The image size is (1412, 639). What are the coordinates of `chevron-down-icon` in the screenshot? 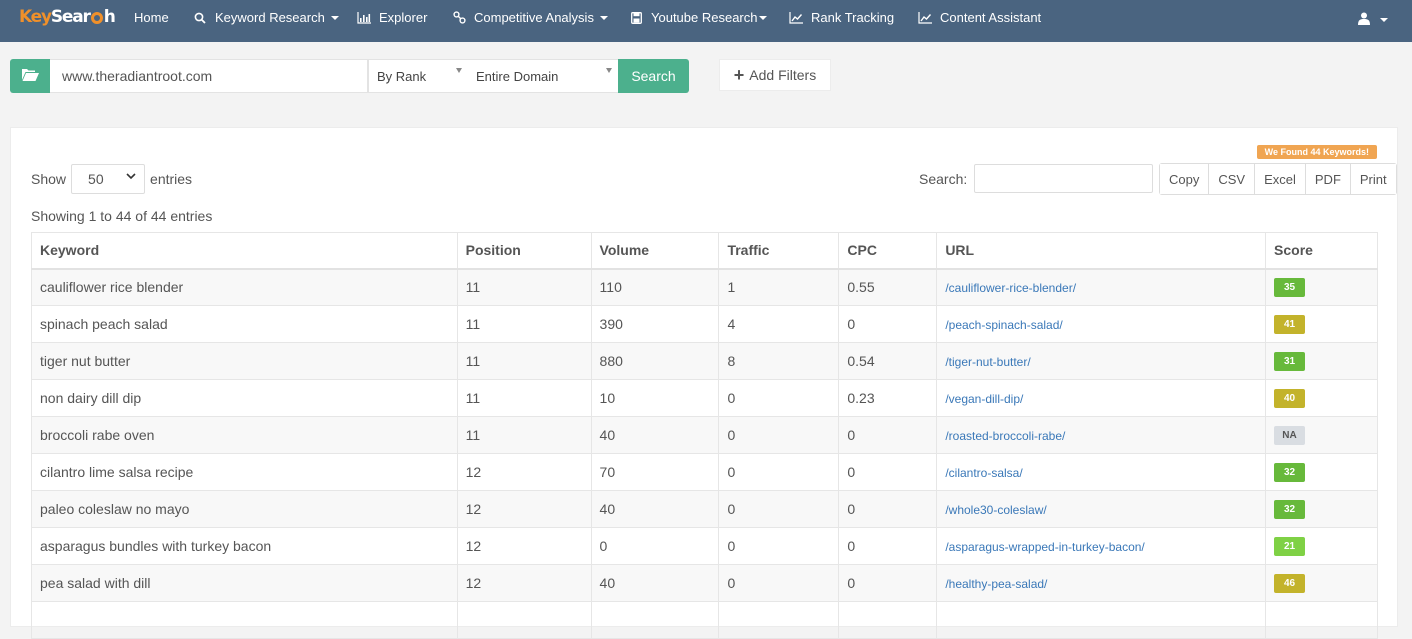 It's located at (334, 17).